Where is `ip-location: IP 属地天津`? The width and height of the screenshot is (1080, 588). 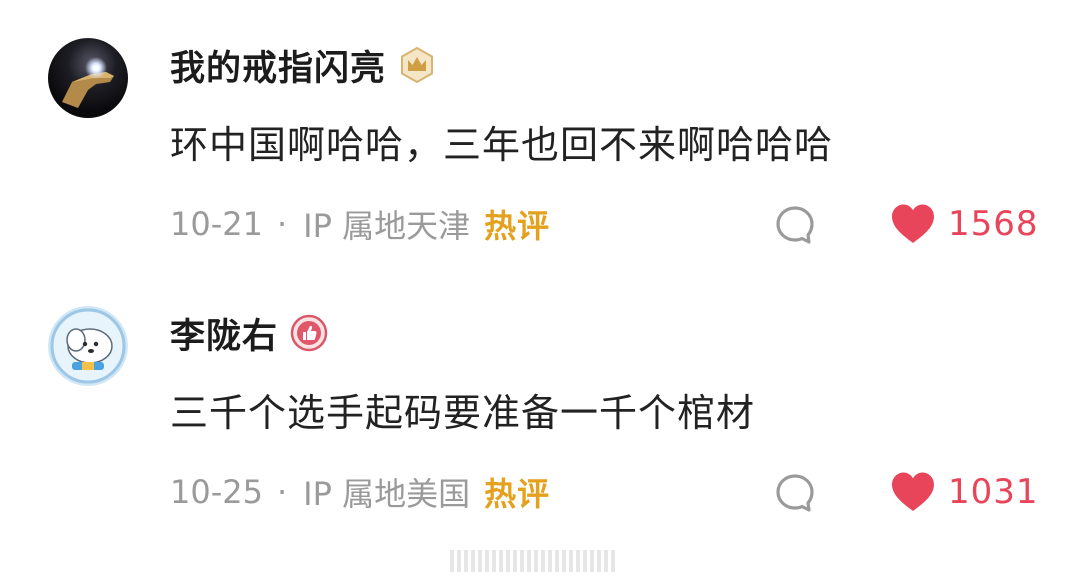
ip-location: IP 属地天津 is located at coordinates (387, 226).